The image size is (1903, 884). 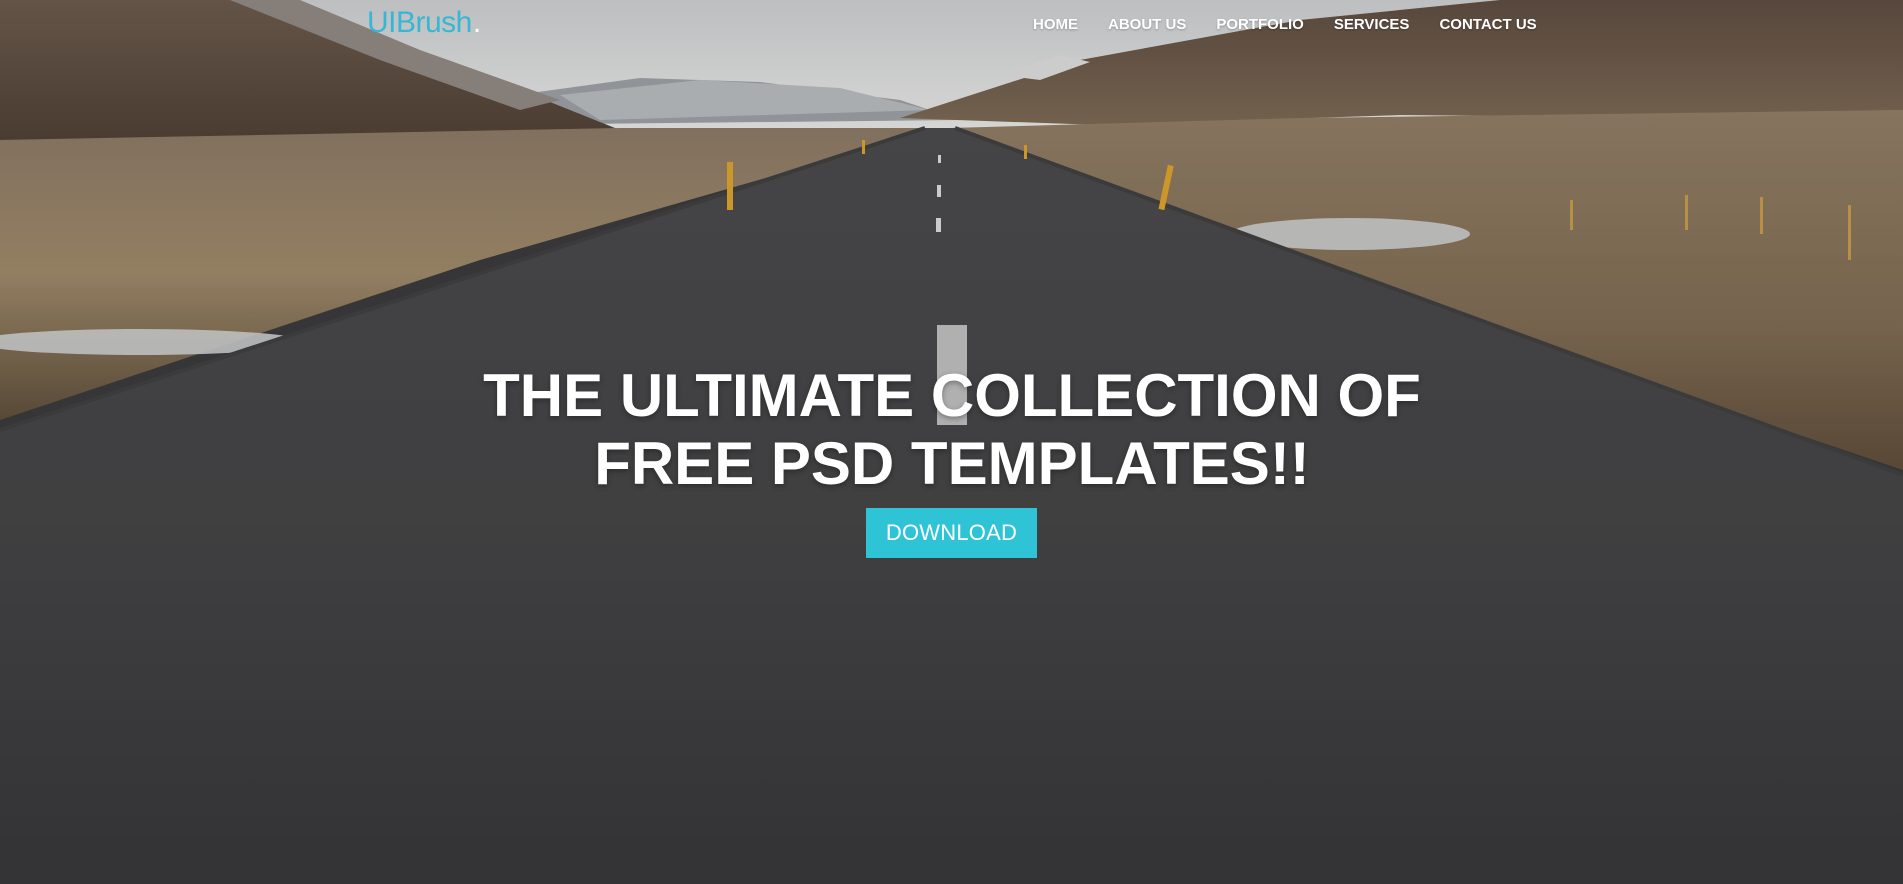 What do you see at coordinates (952, 463) in the screenshot?
I see `hero-headline-line2: FREE PSD TEMPLATES!!` at bounding box center [952, 463].